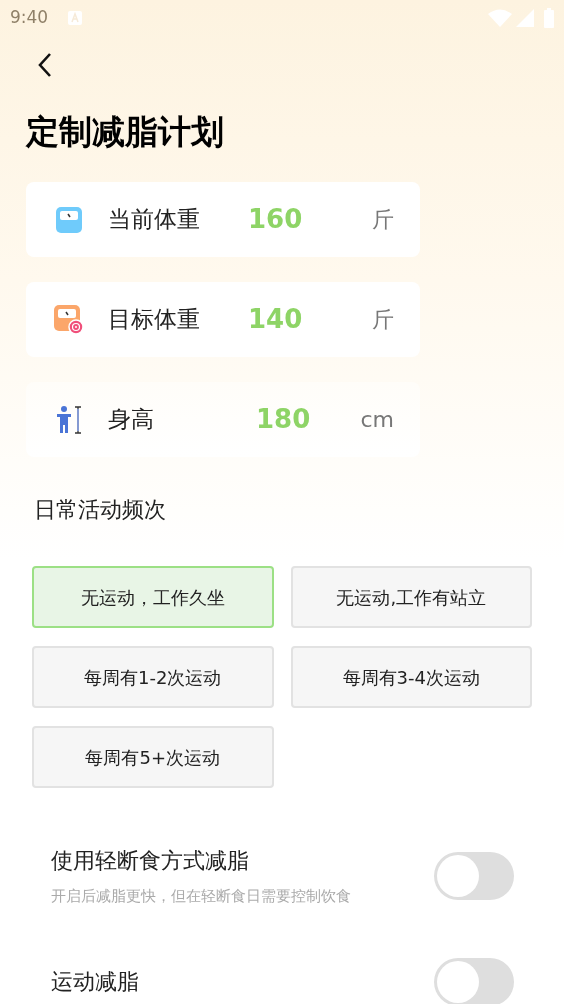 The image size is (564, 1004). I want to click on scale-target-icon, so click(69, 319).